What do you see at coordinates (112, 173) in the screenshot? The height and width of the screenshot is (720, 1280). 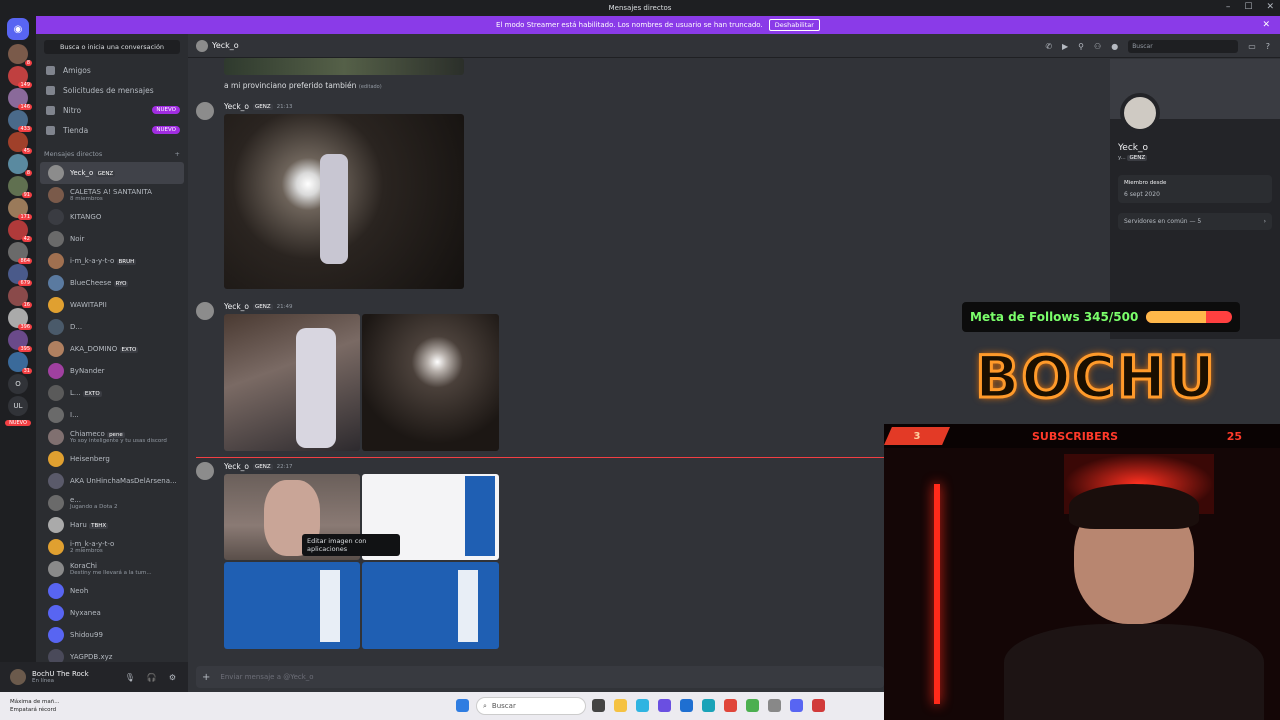 I see `dm-item: Yeck_o GENZ` at bounding box center [112, 173].